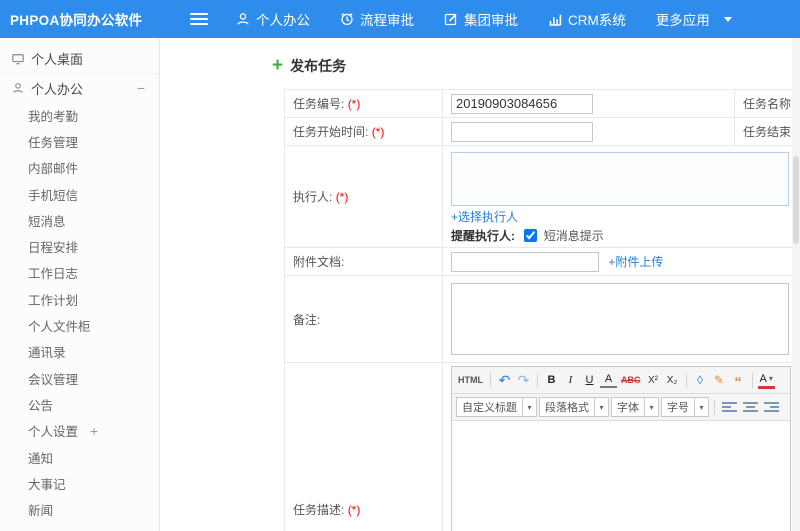 Image resolution: width=800 pixels, height=531 pixels. Describe the element at coordinates (796, 200) in the screenshot. I see `scrollbar-thumb` at that location.